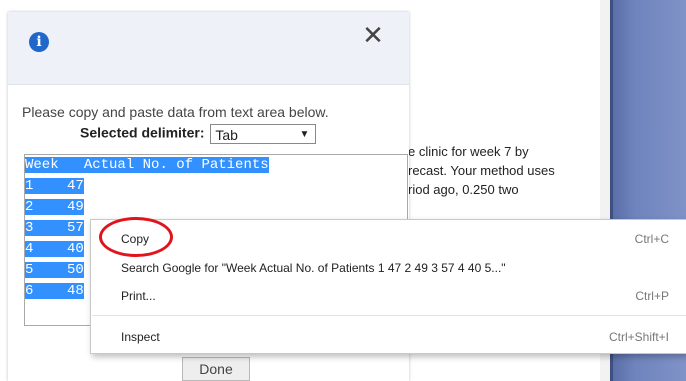 The image size is (686, 381). I want to click on selected-text: Week, so click(42, 165).